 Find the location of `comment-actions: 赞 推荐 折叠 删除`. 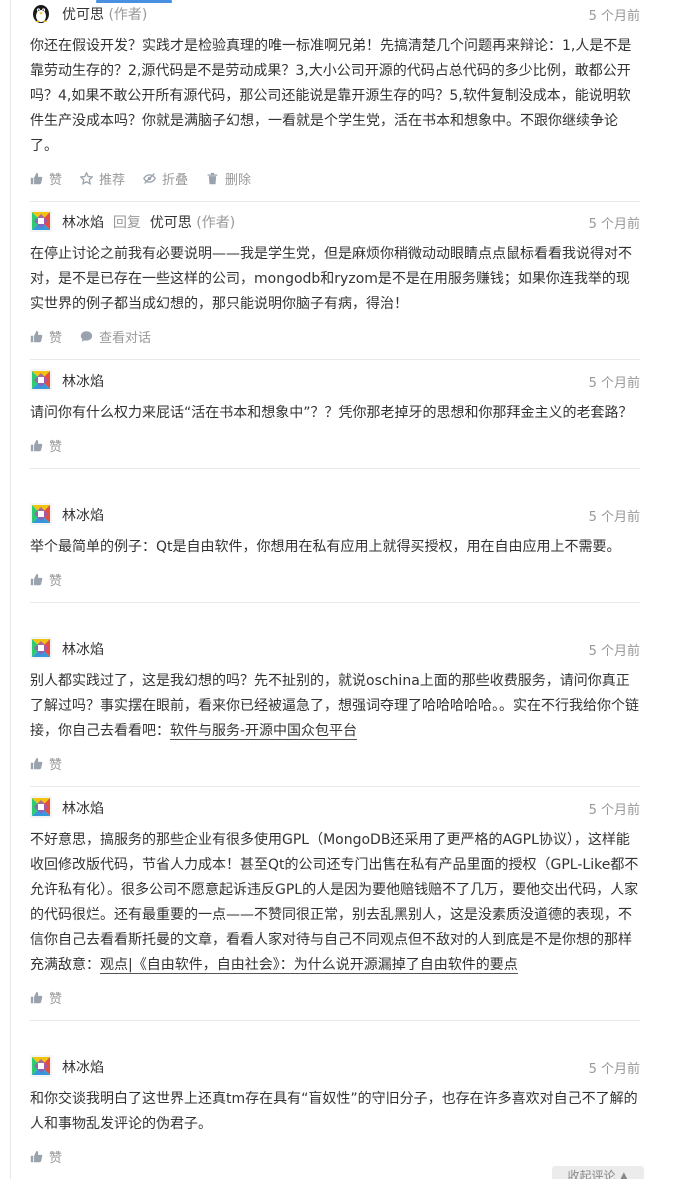

comment-actions: 赞 推荐 折叠 删除 is located at coordinates (335, 178).